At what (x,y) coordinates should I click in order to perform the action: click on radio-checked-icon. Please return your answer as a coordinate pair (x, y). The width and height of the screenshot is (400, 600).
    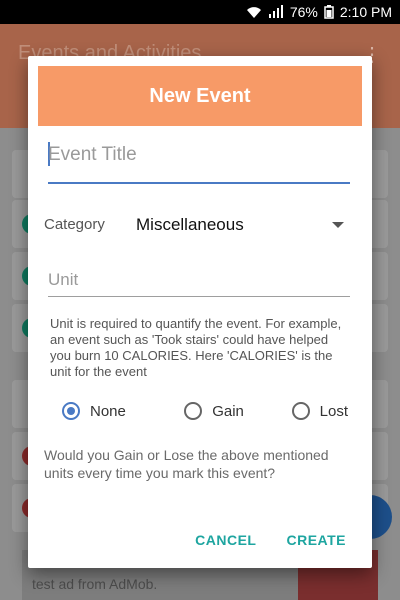
    Looking at the image, I should click on (71, 411).